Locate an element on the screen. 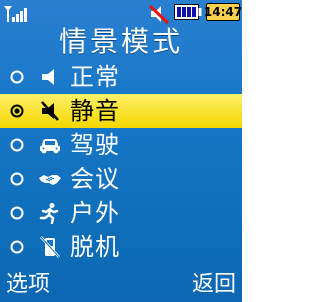  profile-label: 脱机 is located at coordinates (95, 247).